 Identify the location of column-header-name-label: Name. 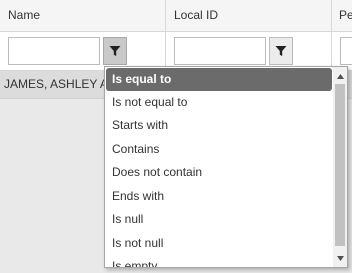
(24, 15).